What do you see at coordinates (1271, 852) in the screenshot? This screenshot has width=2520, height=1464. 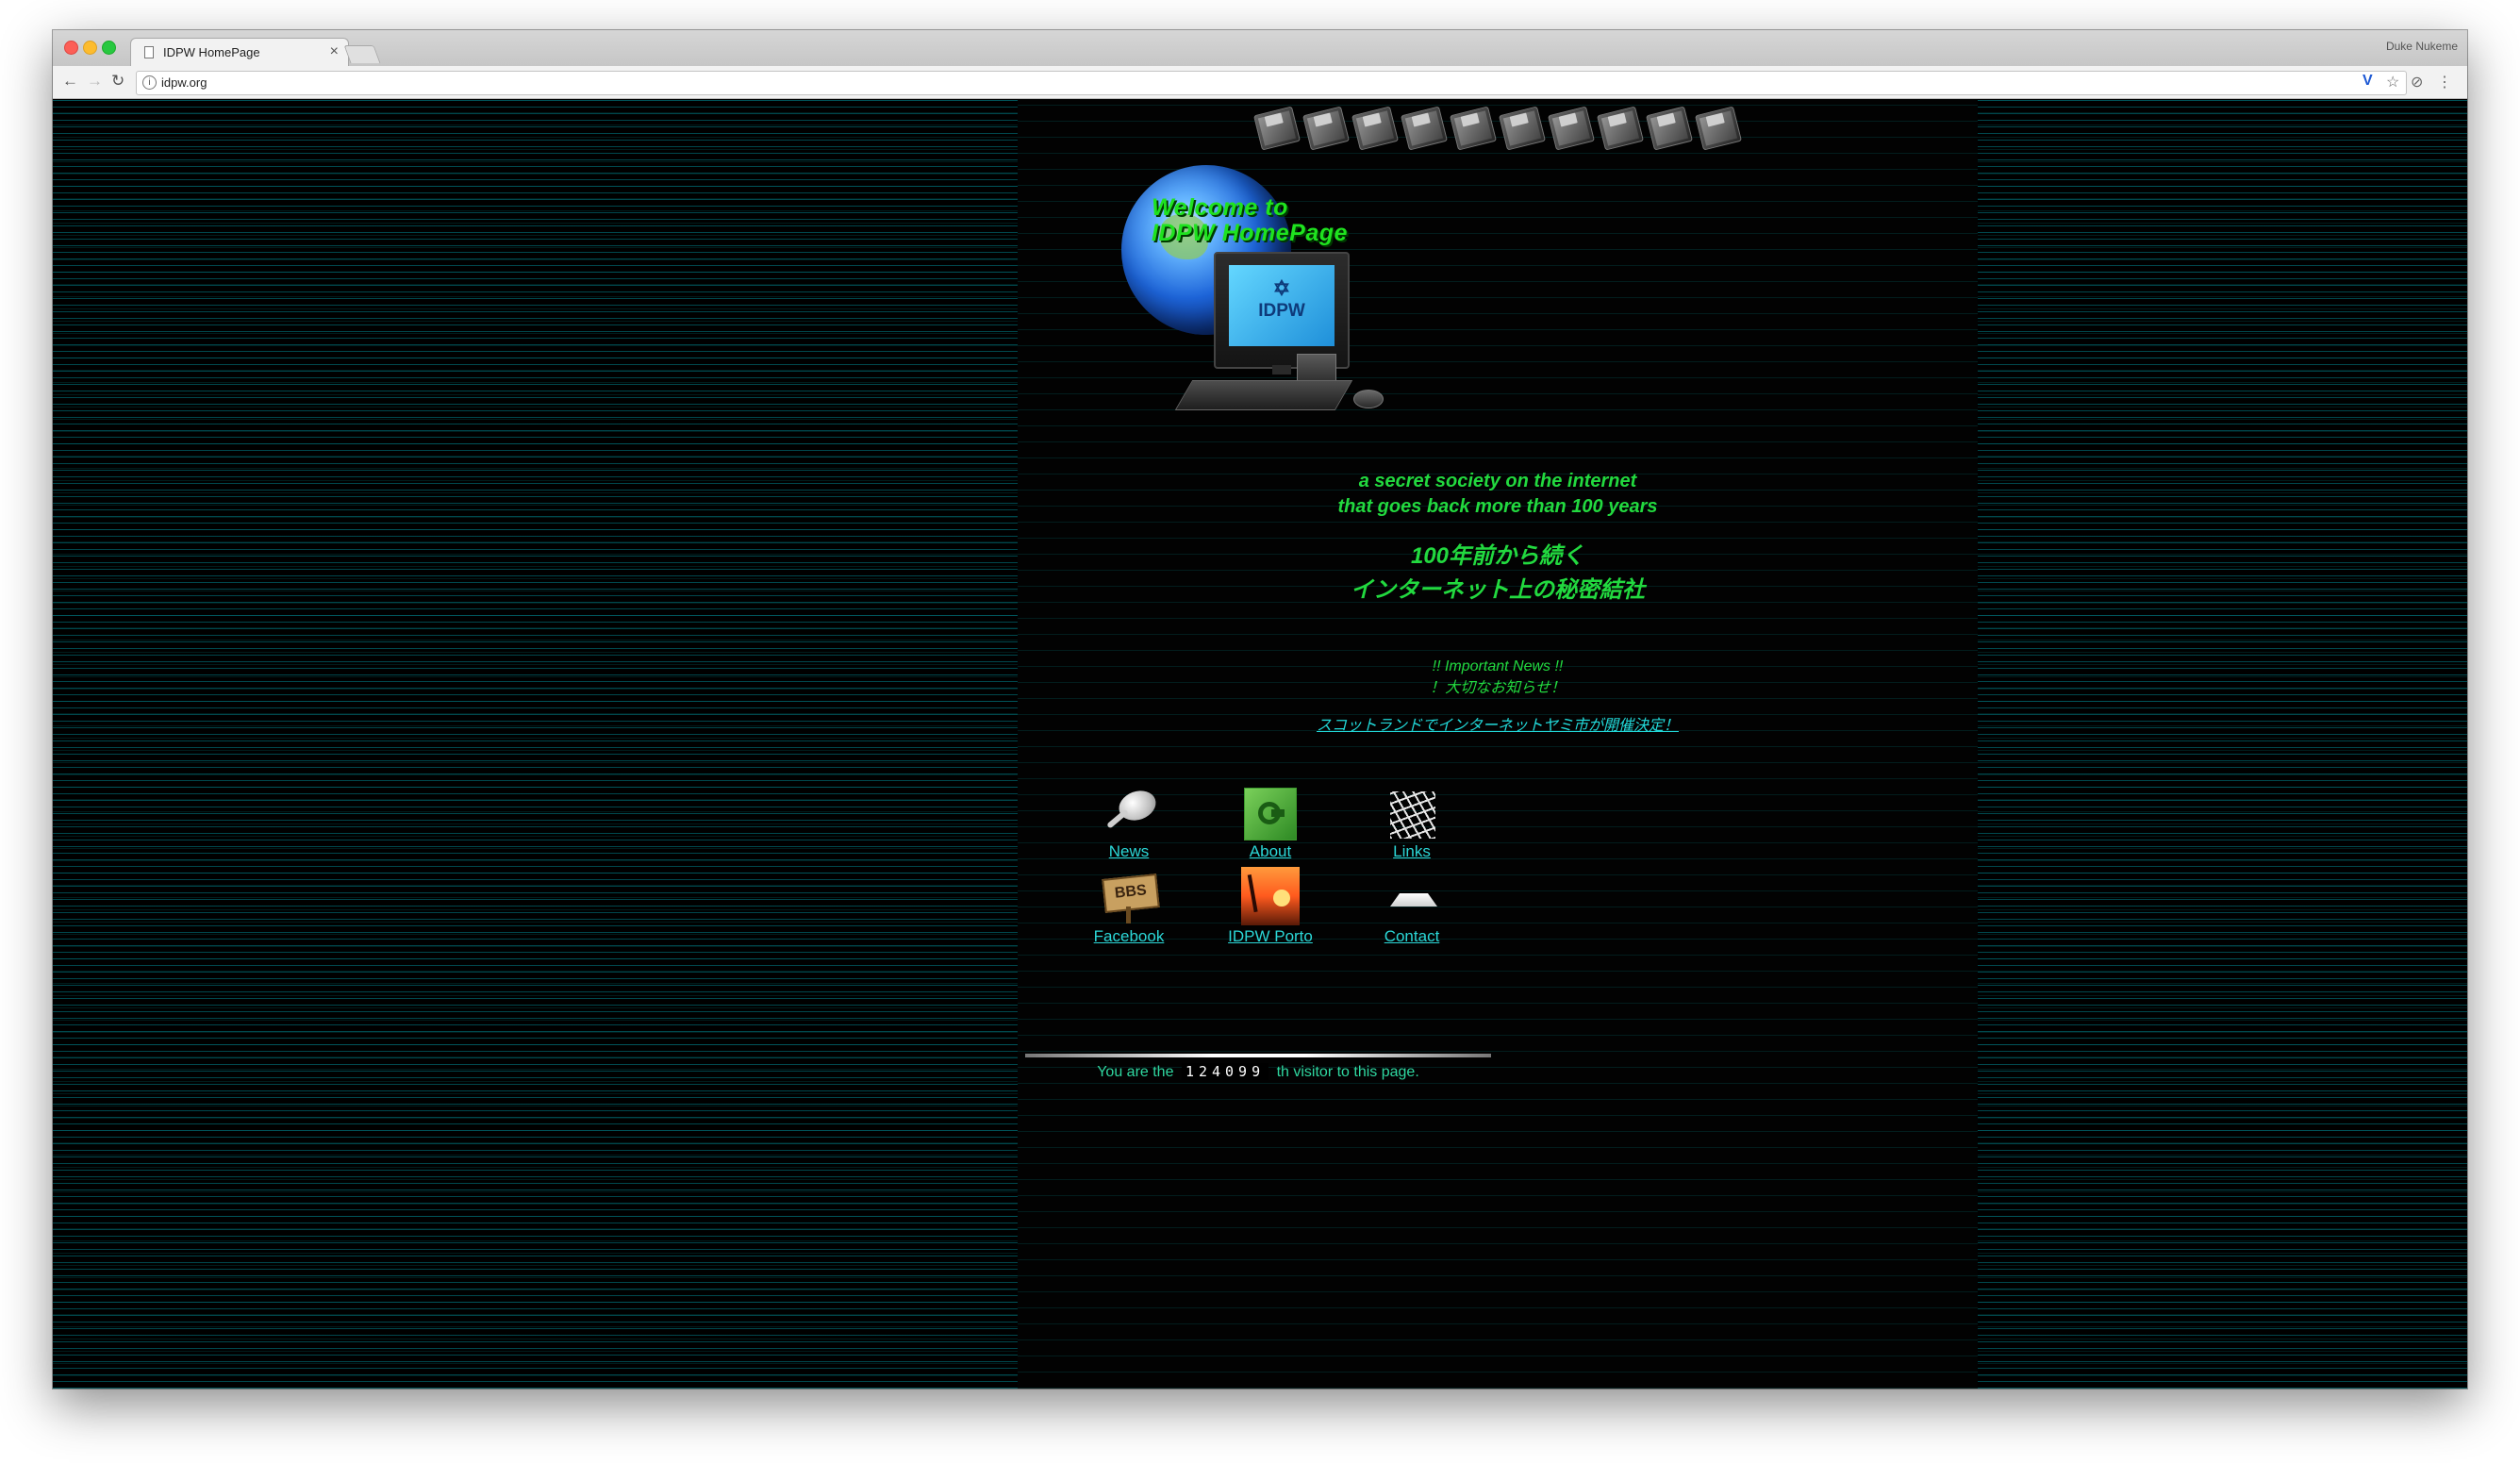 I see `nav-about-link: About` at bounding box center [1271, 852].